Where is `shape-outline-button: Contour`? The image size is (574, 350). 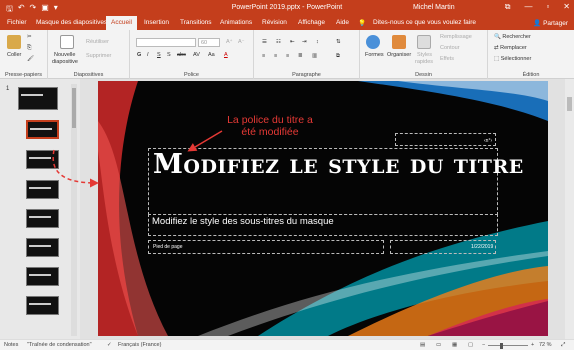
shape-outline-button: Contour is located at coordinates (450, 48).